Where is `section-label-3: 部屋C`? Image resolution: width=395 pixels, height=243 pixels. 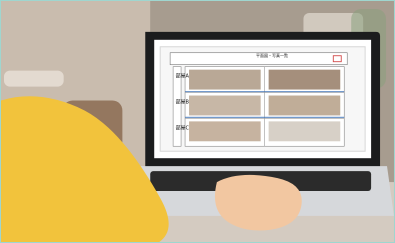 section-label-3: 部屋C is located at coordinates (183, 127).